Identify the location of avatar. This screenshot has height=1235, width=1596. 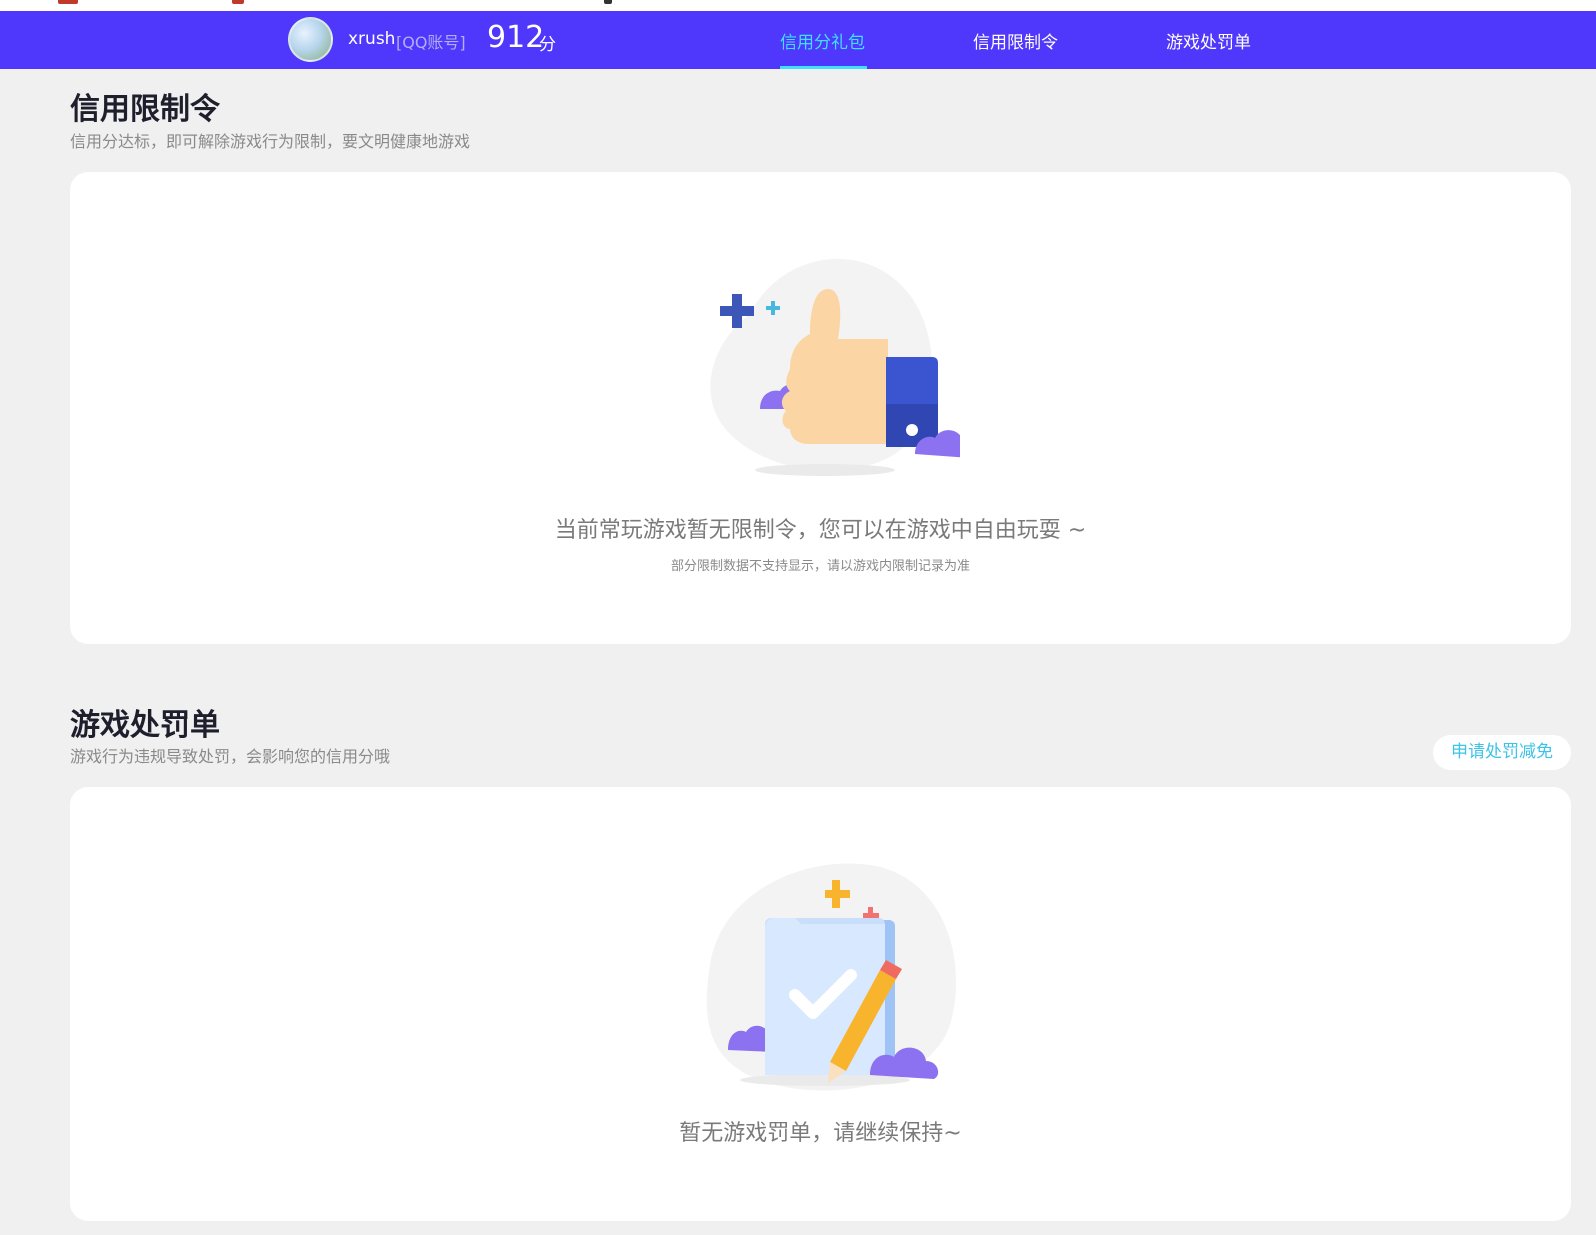
(310, 39).